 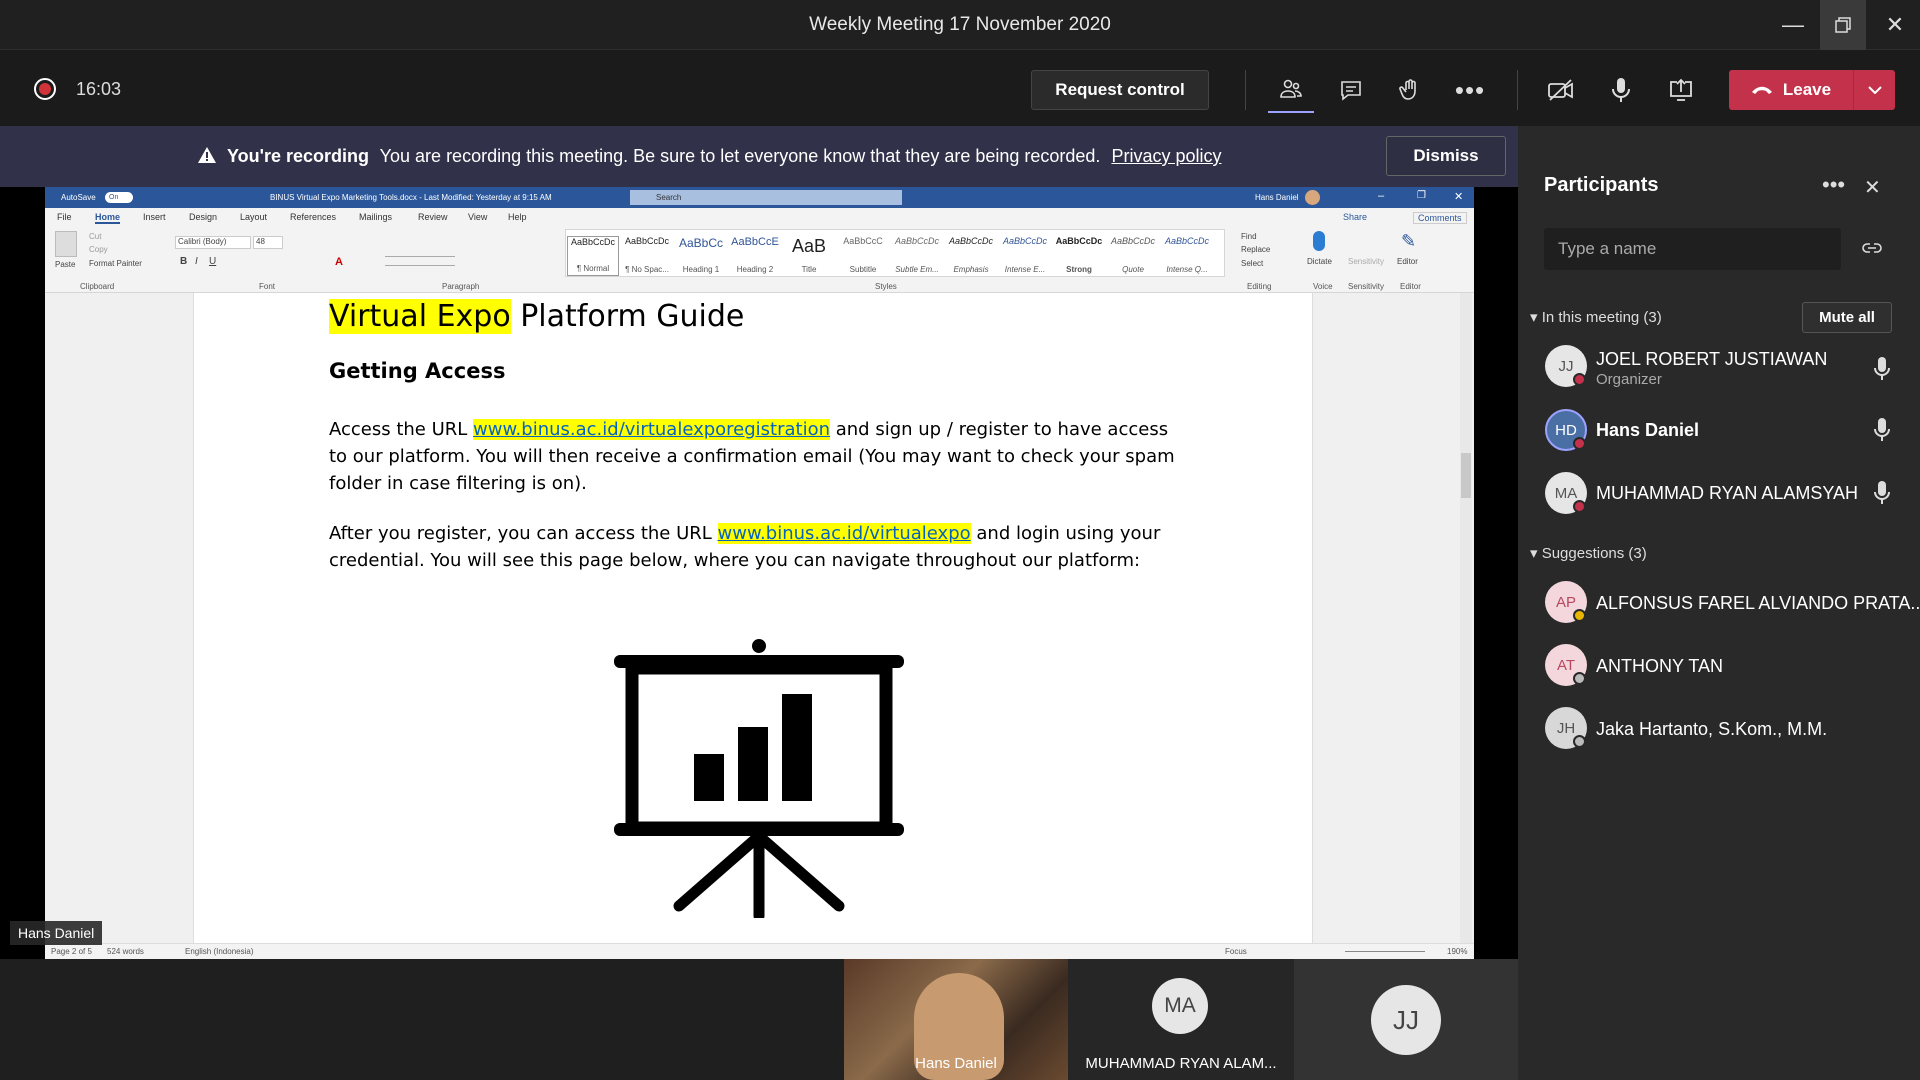 I want to click on dictate-icon, so click(x=1319, y=241).